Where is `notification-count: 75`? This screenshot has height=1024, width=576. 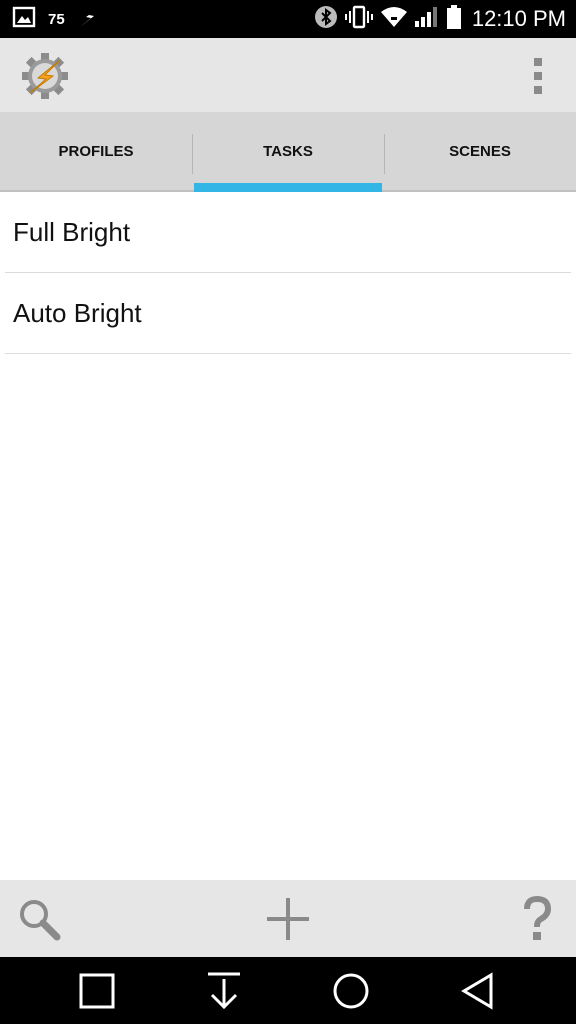
notification-count: 75 is located at coordinates (56, 19).